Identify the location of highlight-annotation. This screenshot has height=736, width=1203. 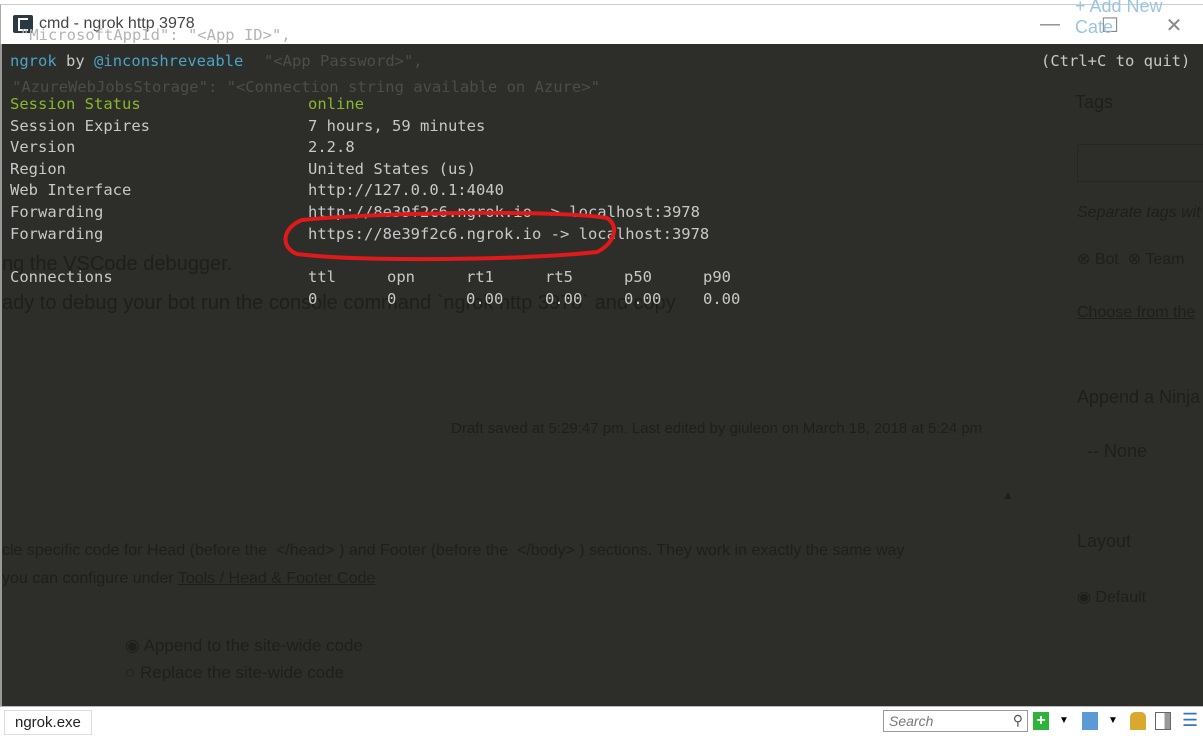
(450, 236).